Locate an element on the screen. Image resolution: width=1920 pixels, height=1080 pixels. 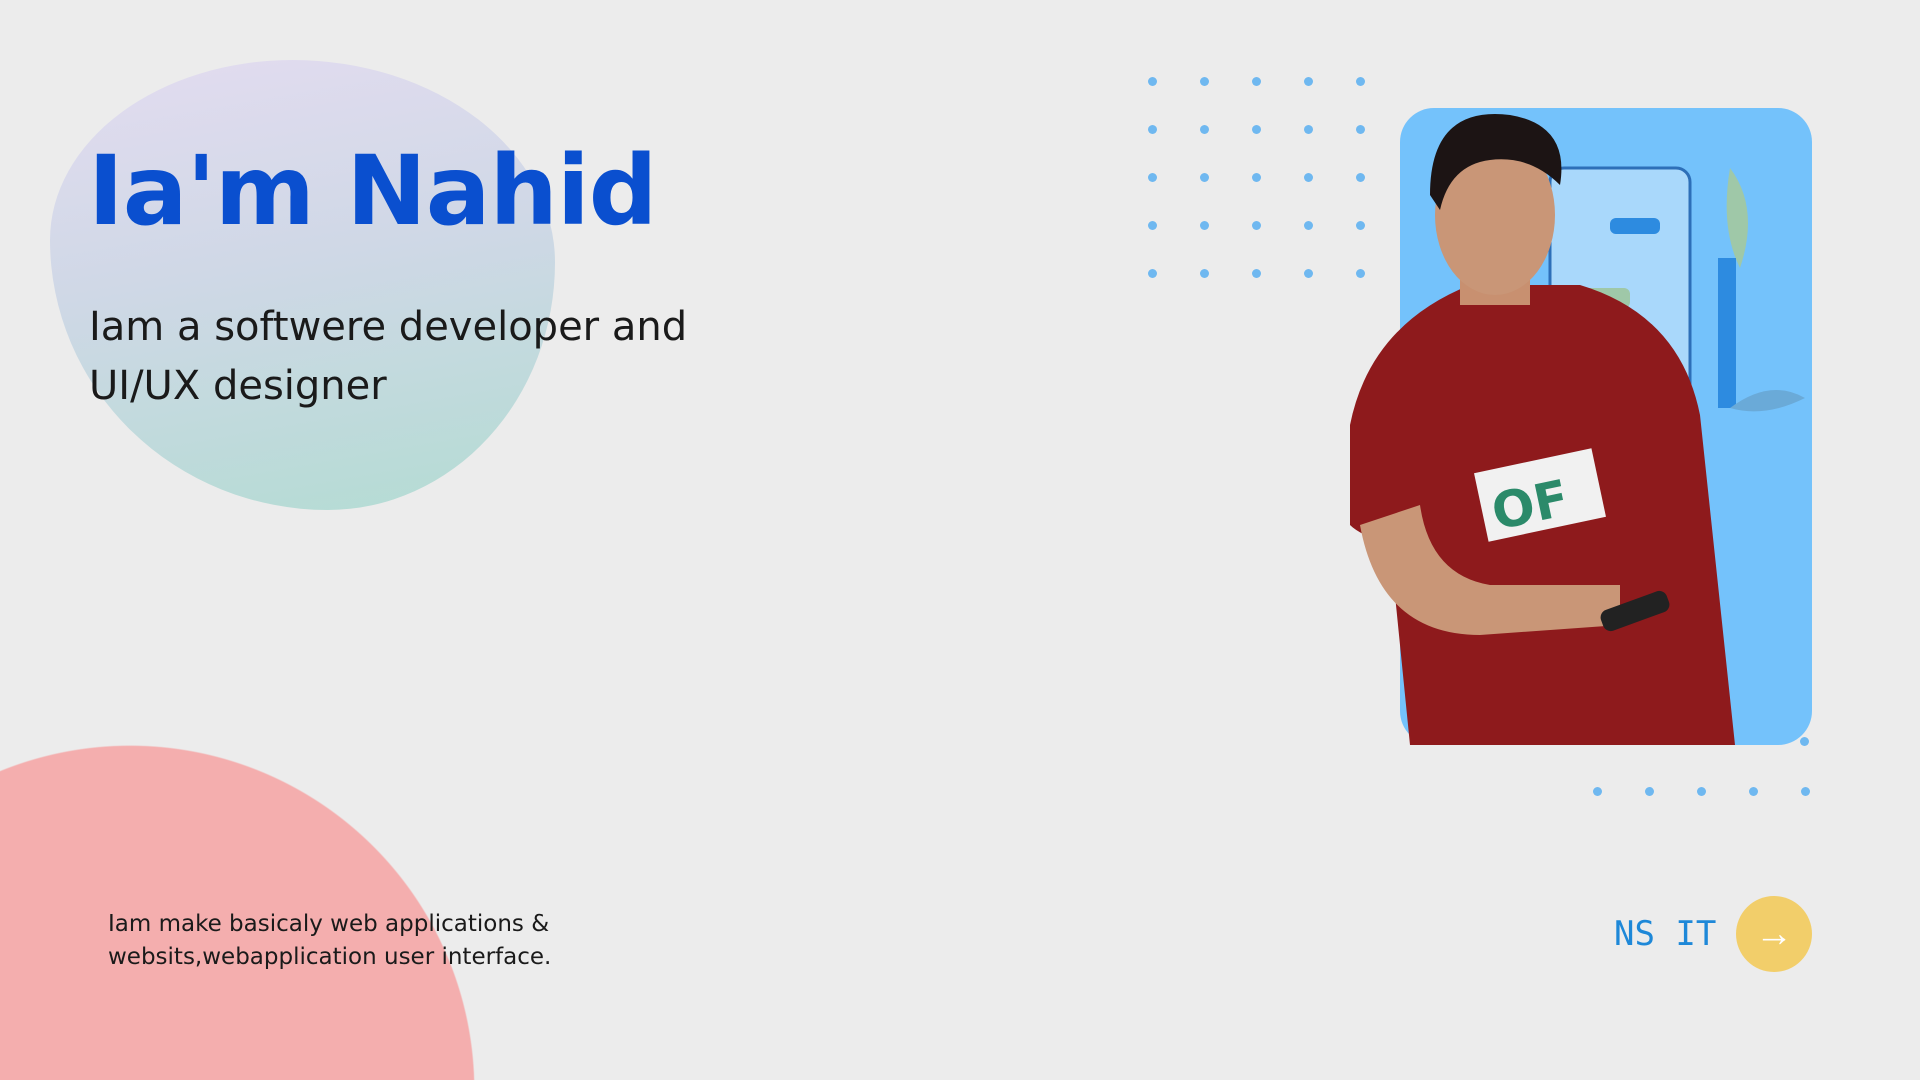
arrow-right-icon: → is located at coordinates (1774, 933).